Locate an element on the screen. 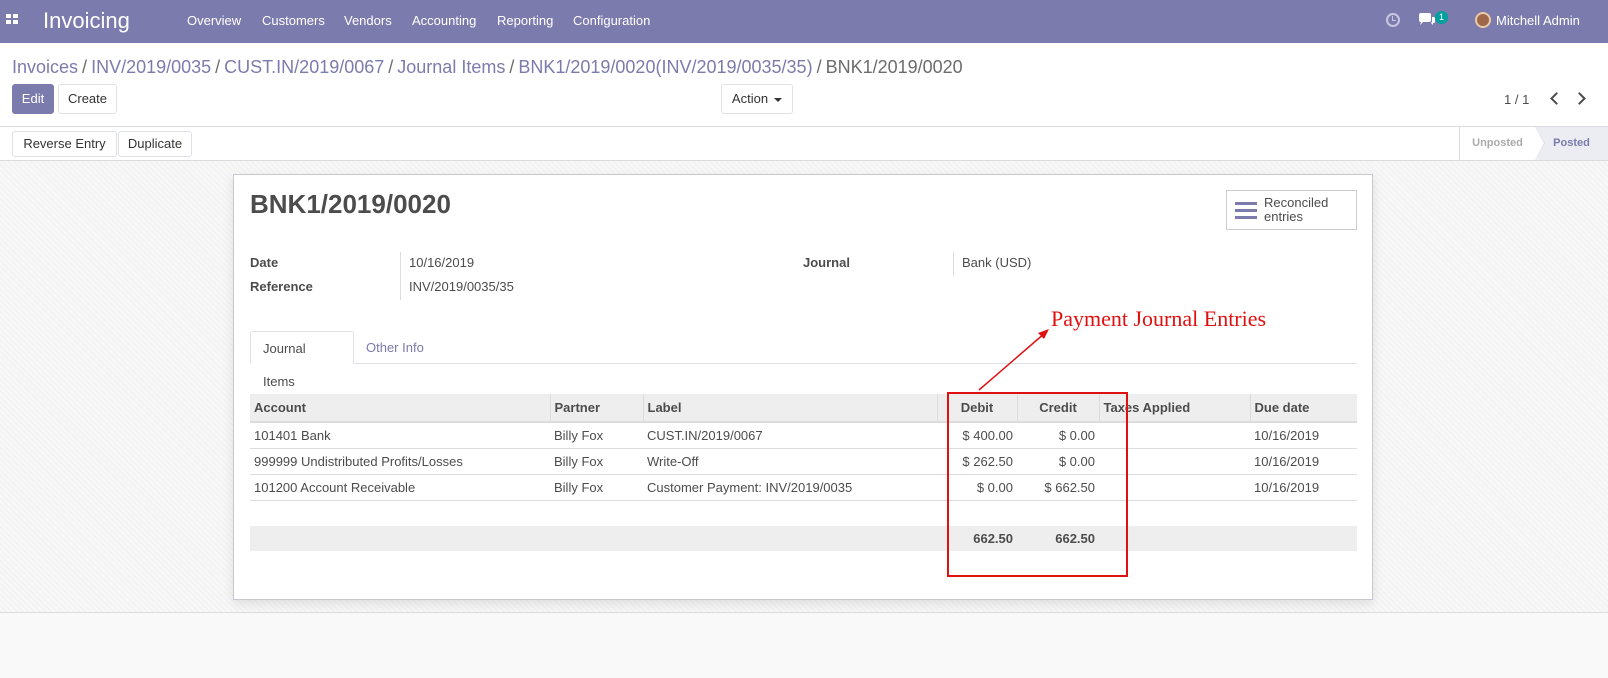 Image resolution: width=1608 pixels, height=678 pixels. annotation-highlight-box is located at coordinates (1037, 484).